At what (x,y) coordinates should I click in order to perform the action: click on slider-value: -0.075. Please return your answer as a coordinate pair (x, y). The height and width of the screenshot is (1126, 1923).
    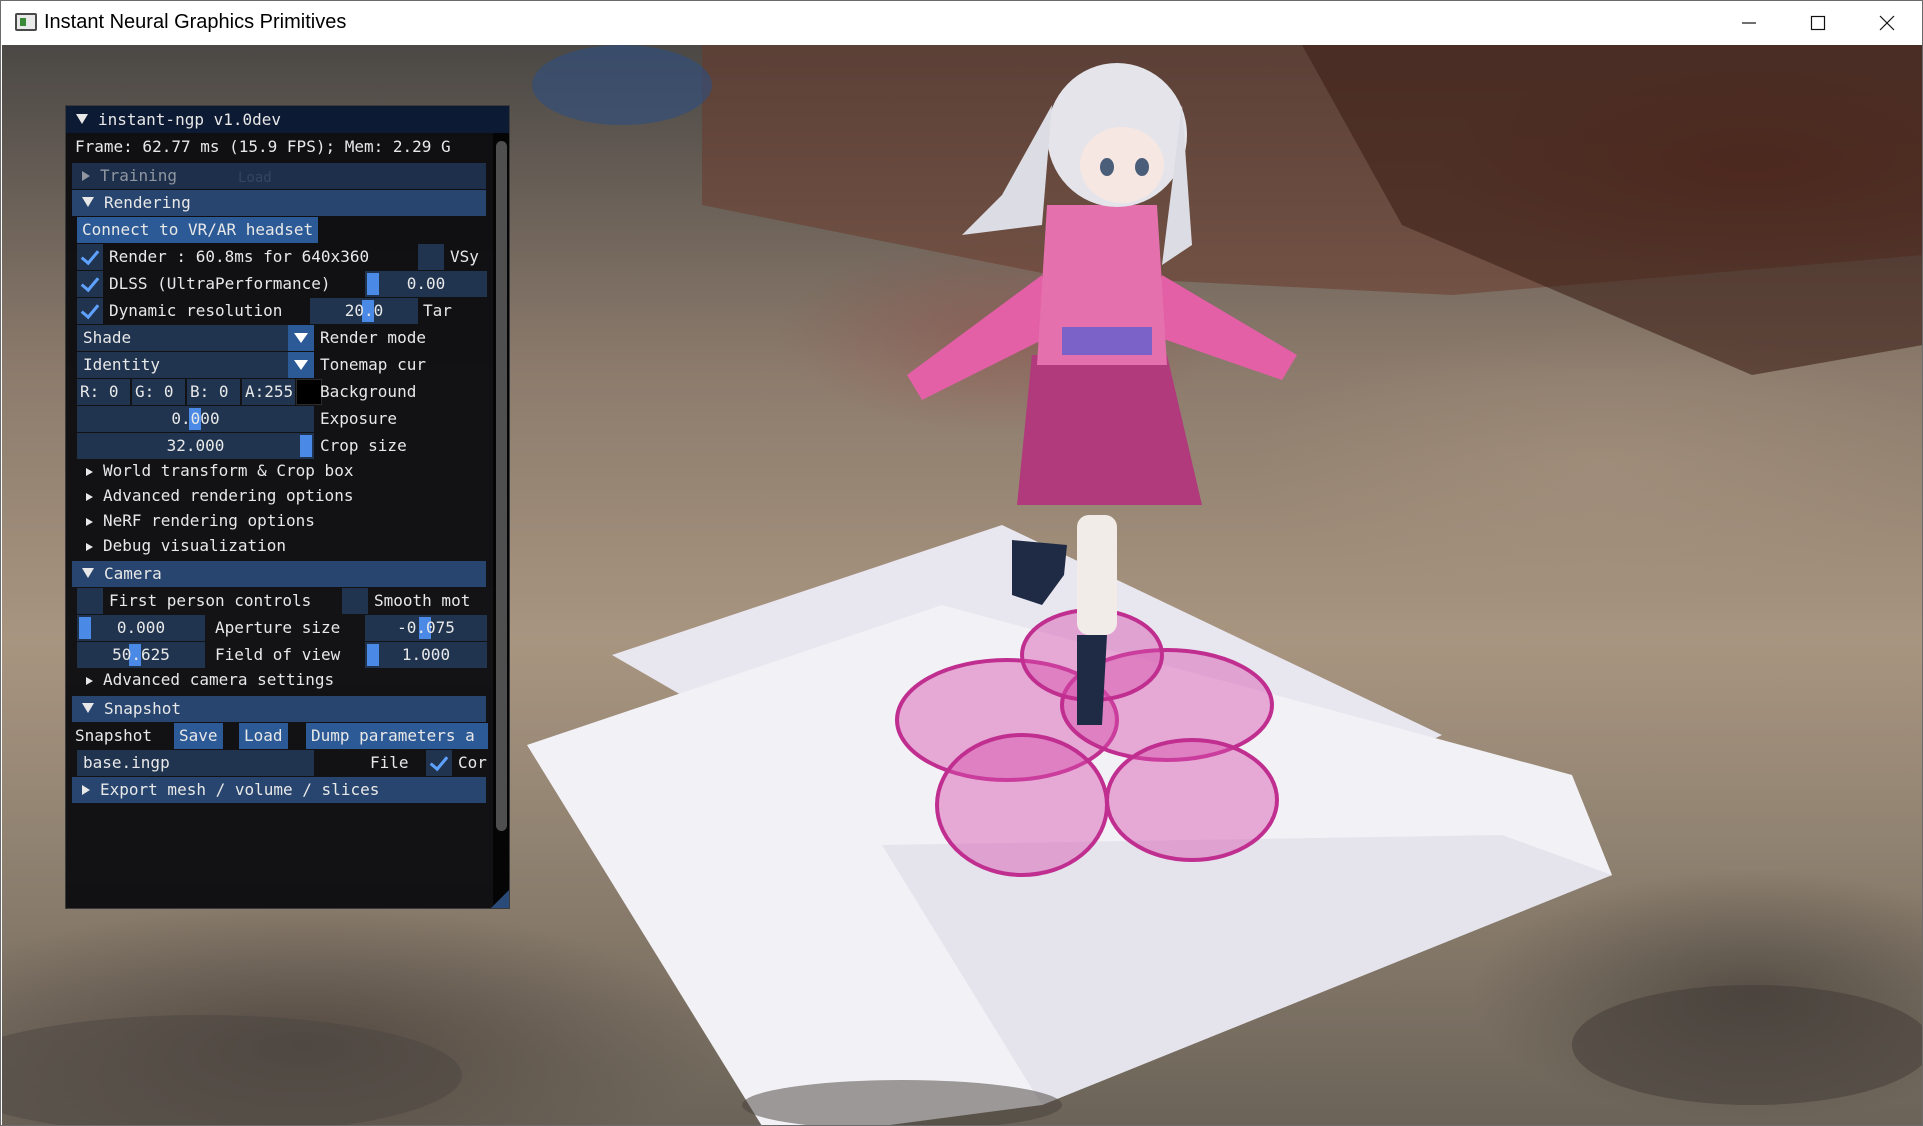
    Looking at the image, I should click on (426, 627).